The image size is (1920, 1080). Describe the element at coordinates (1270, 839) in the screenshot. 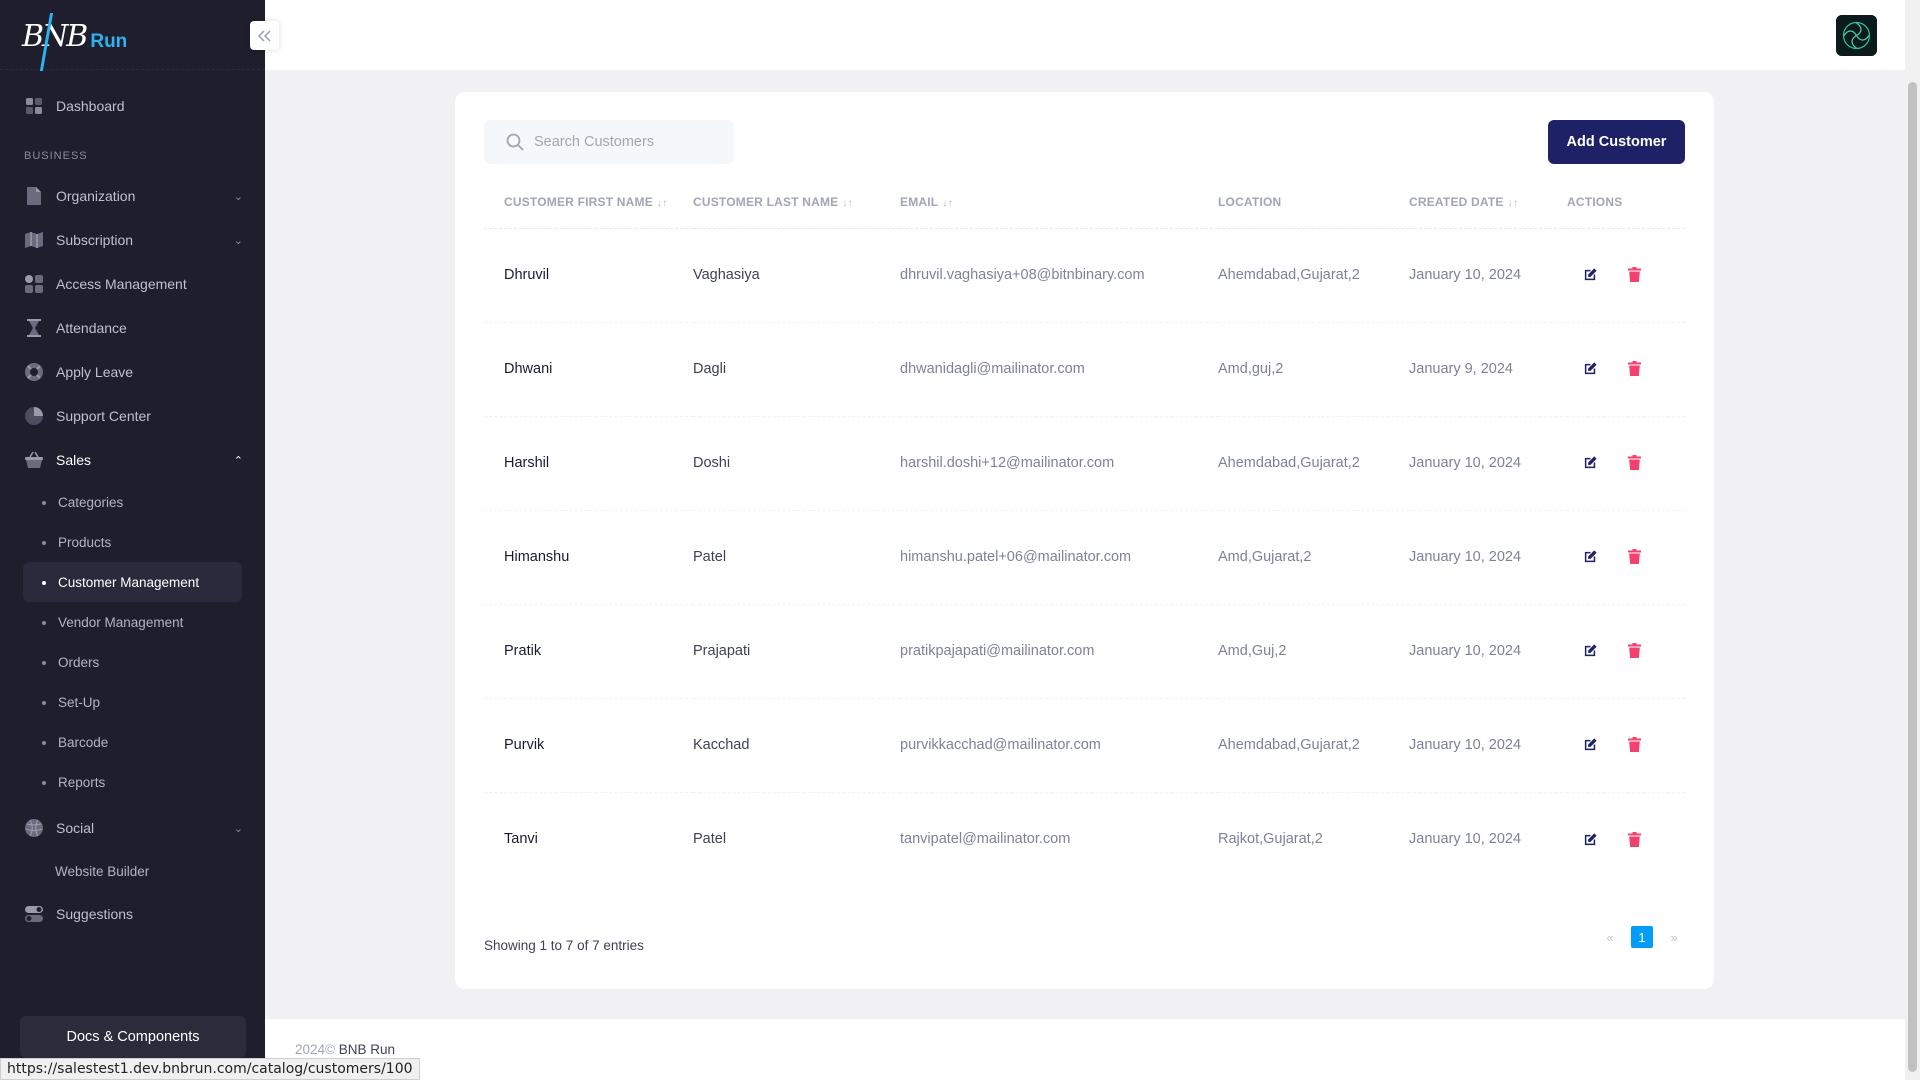

I see `cell-location: Rajkot,Gujarat,2` at that location.